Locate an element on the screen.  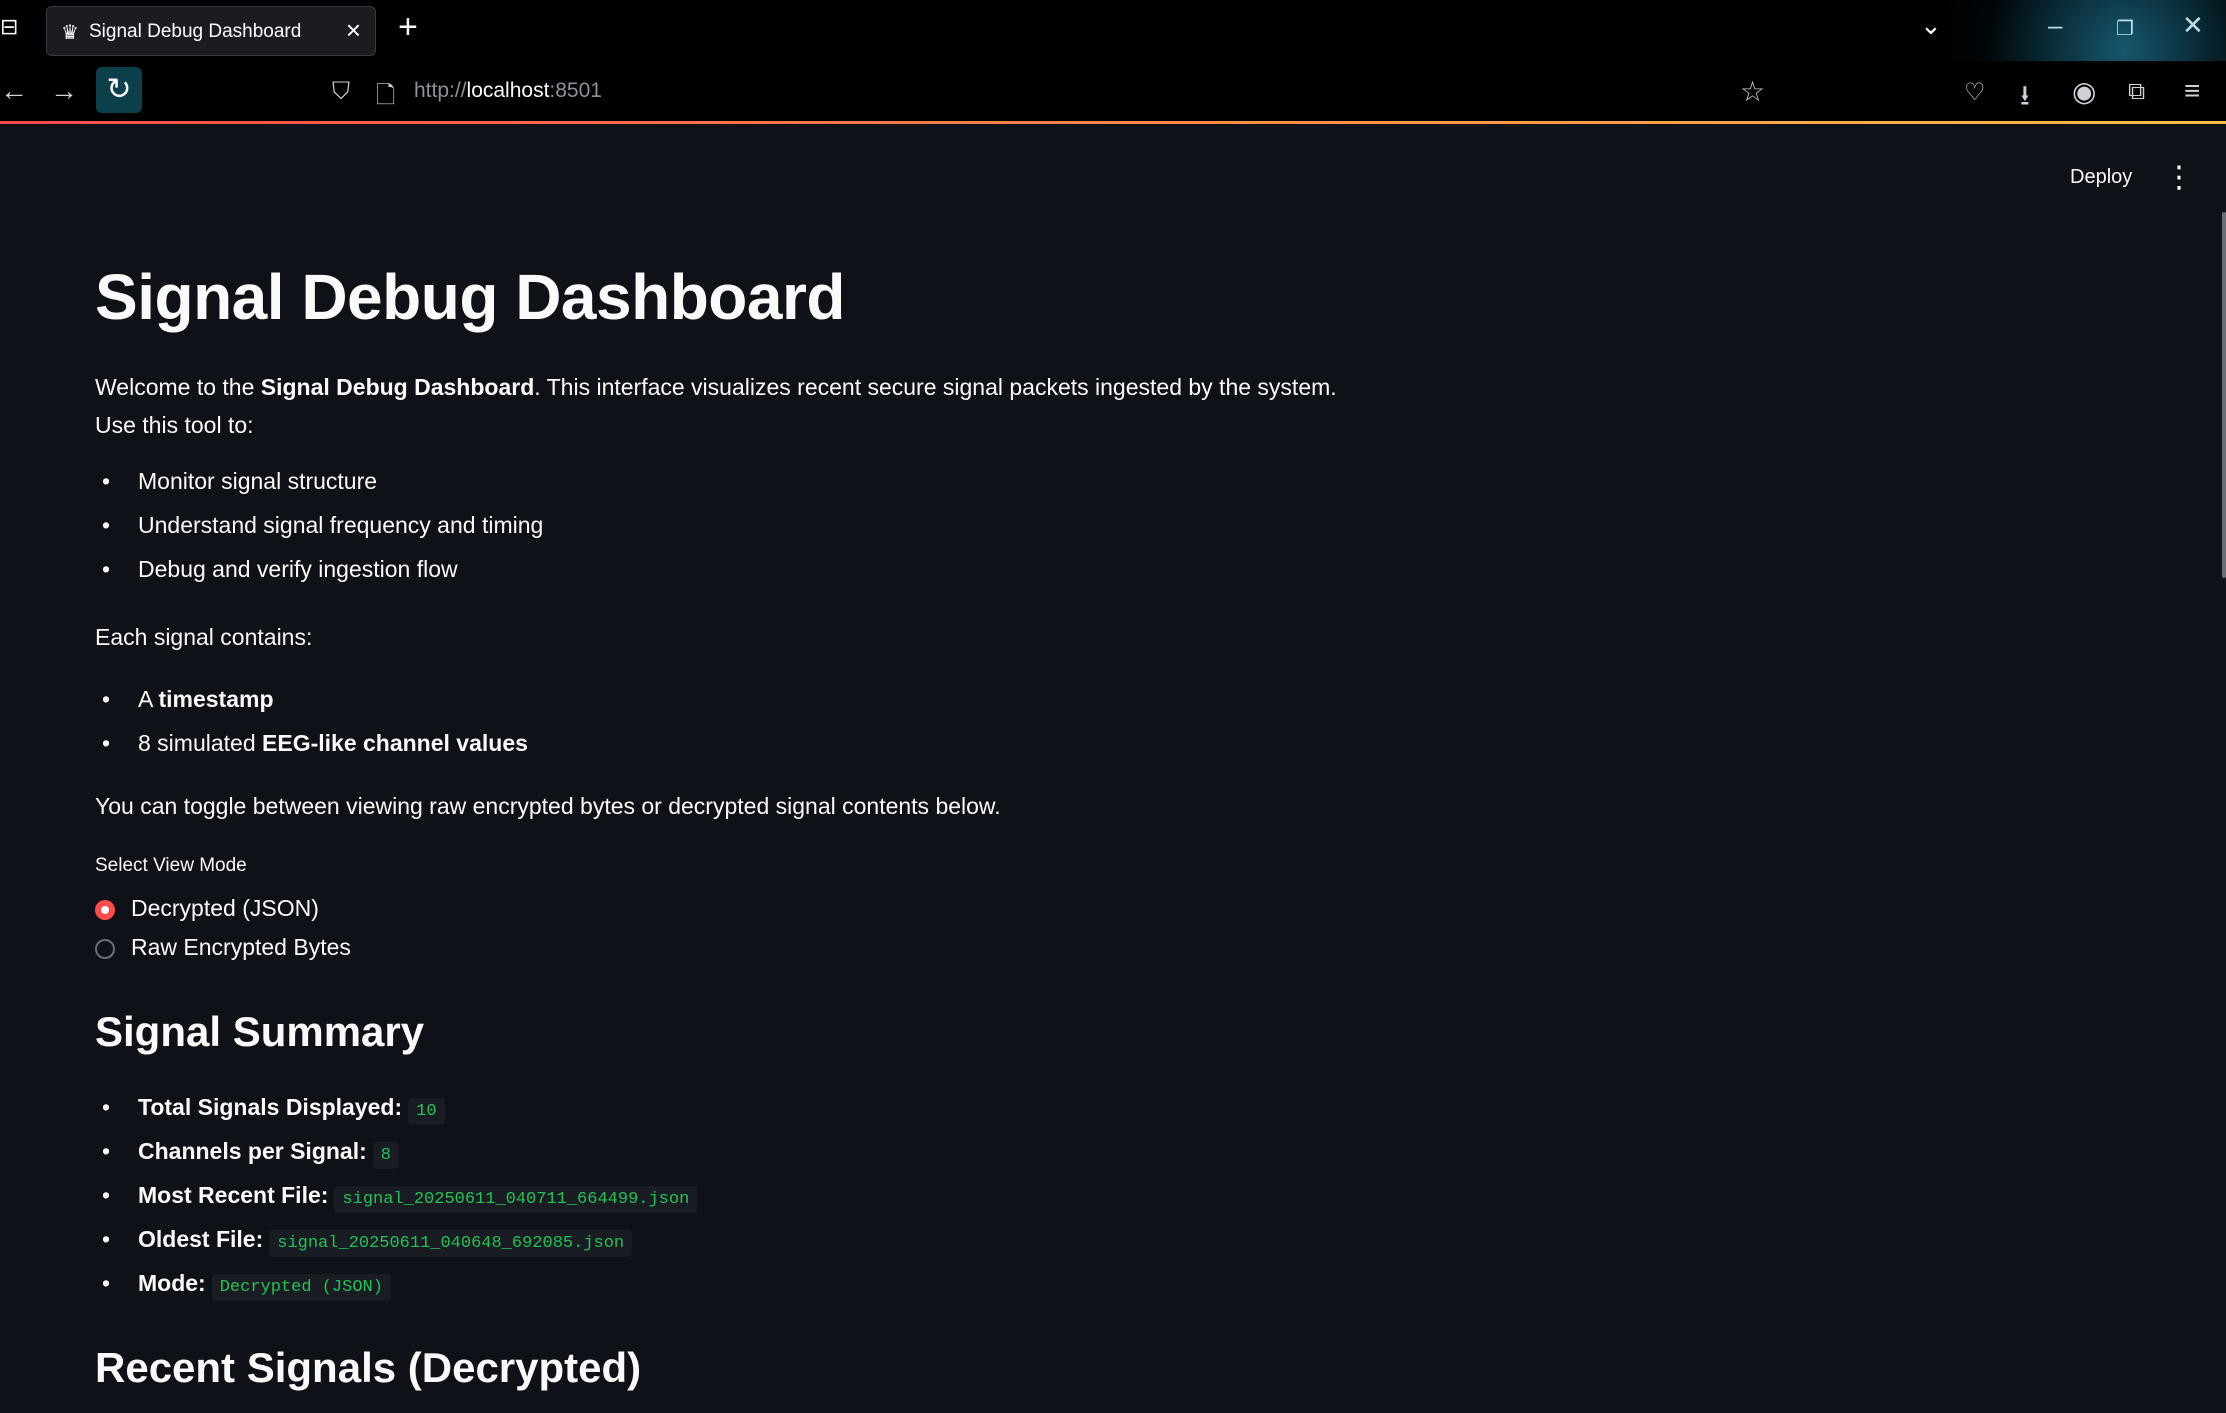
minimize-icon: – is located at coordinates (2055, 25).